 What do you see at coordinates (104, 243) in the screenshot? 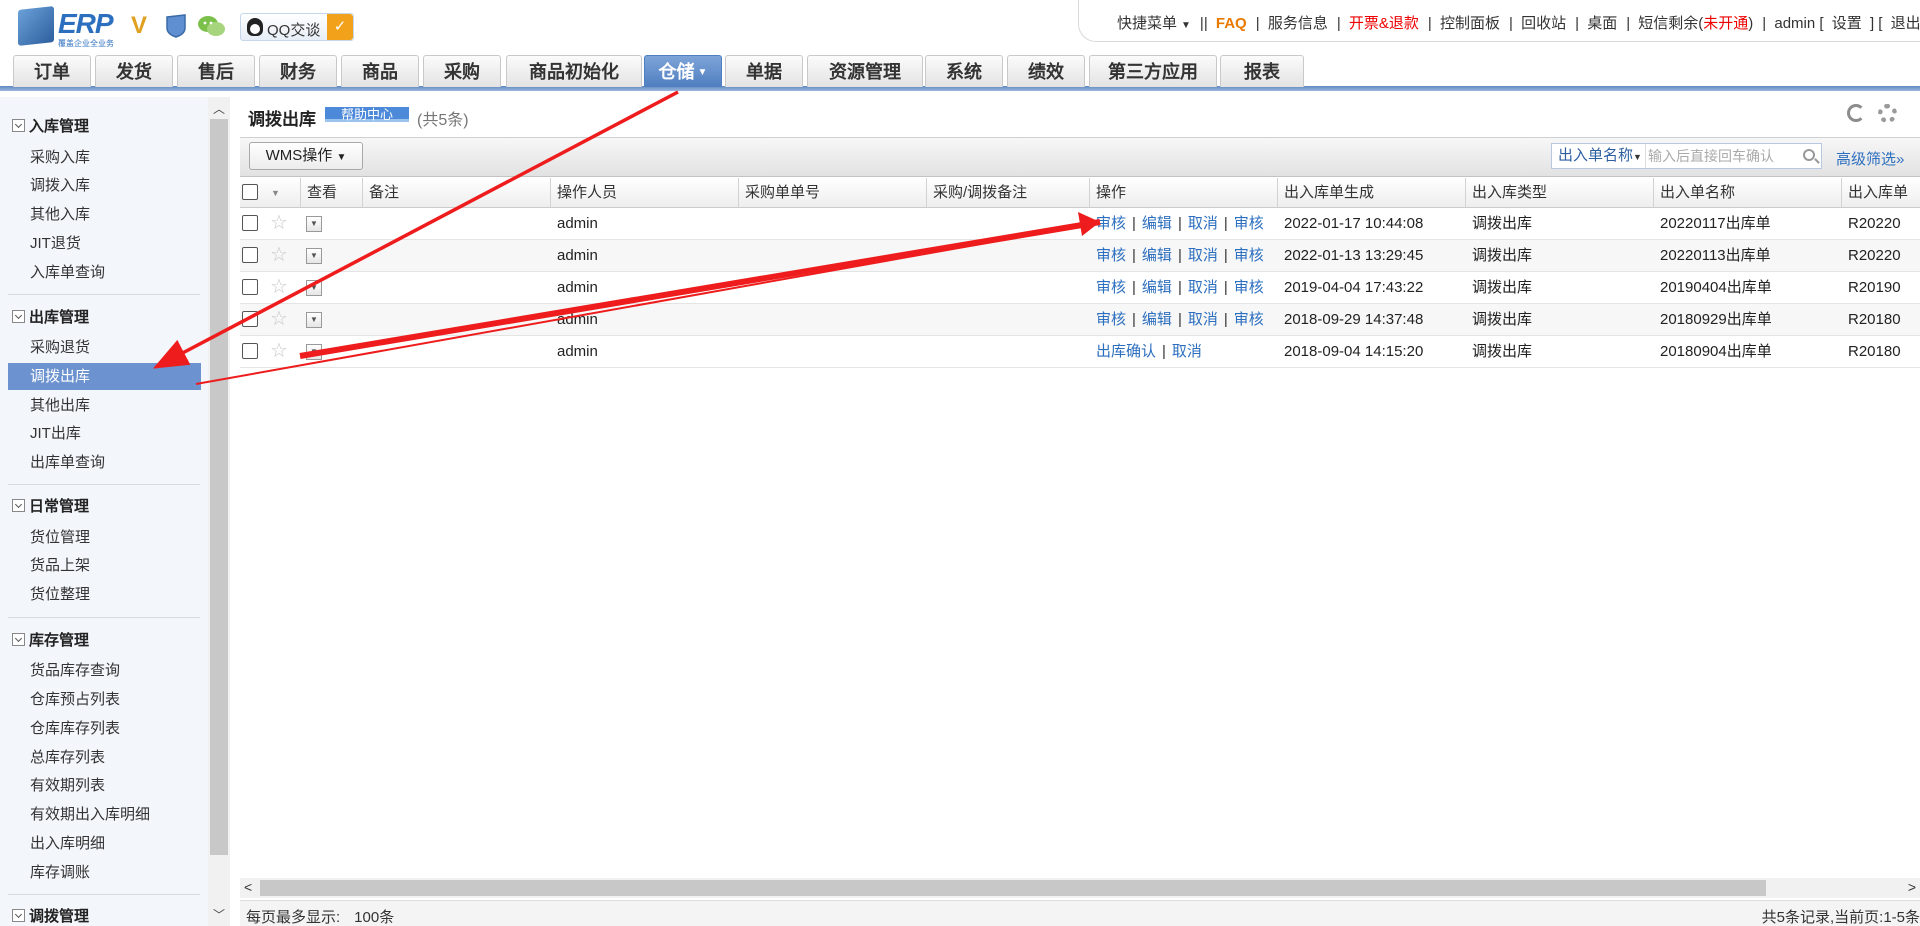
I see `sidebar-item-jit-return: JIT退货` at bounding box center [104, 243].